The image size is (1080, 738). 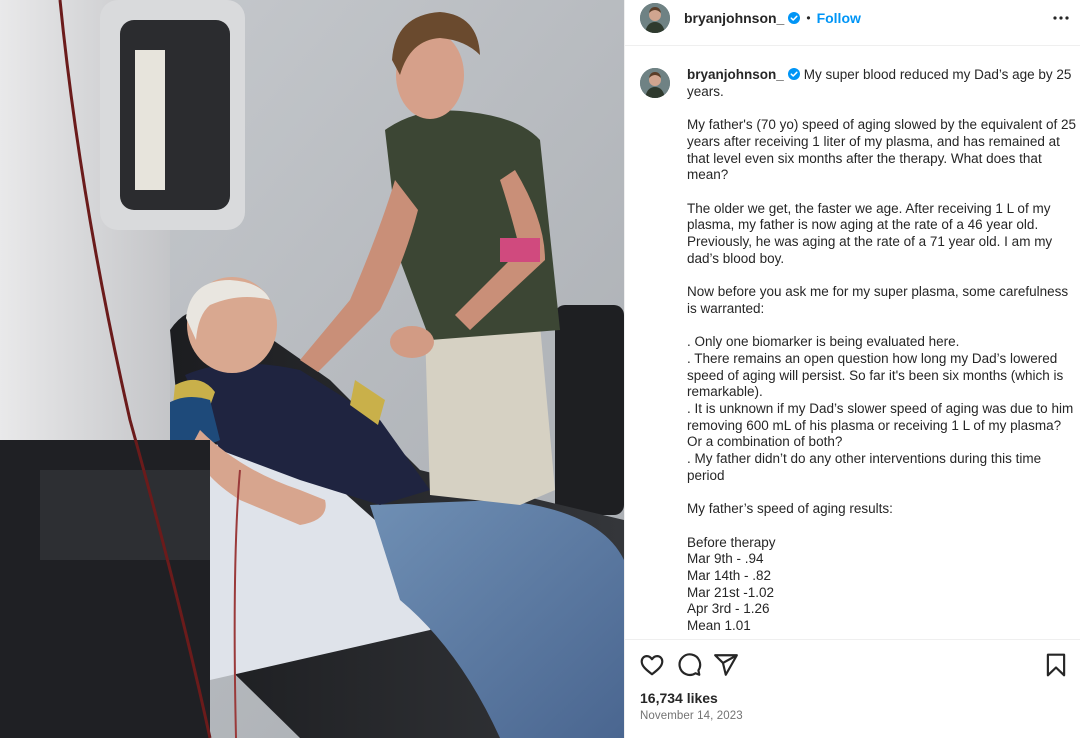 What do you see at coordinates (839, 18) in the screenshot?
I see `follow-button: Follow` at bounding box center [839, 18].